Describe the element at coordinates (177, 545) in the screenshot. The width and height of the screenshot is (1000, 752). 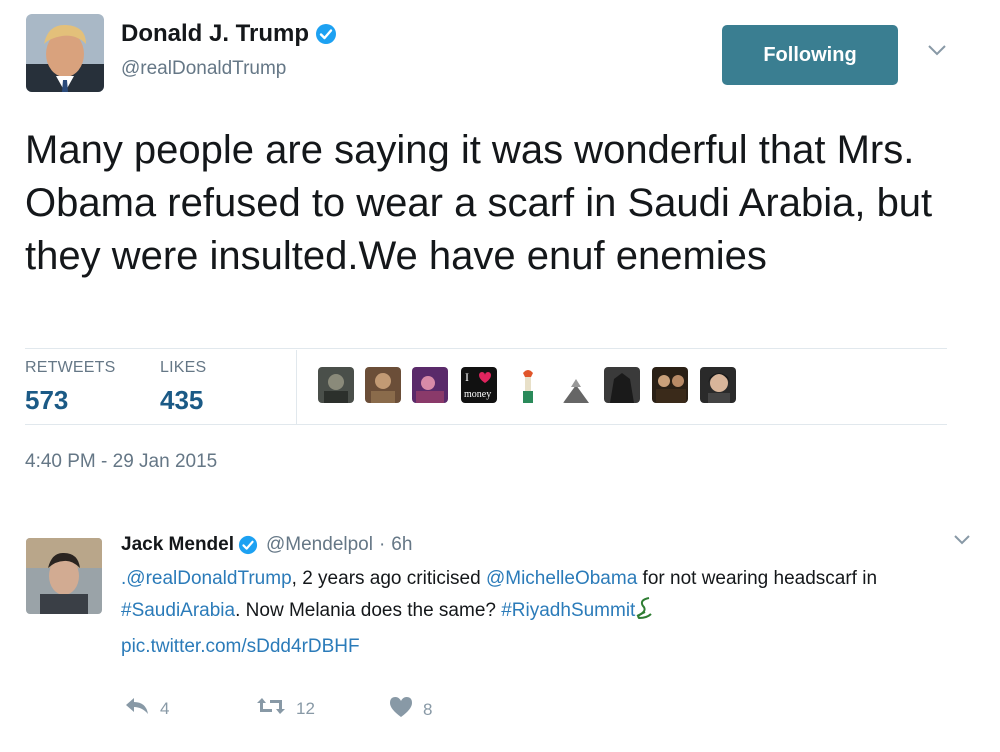
I see `reply-author-name: Jack Mendel` at that location.